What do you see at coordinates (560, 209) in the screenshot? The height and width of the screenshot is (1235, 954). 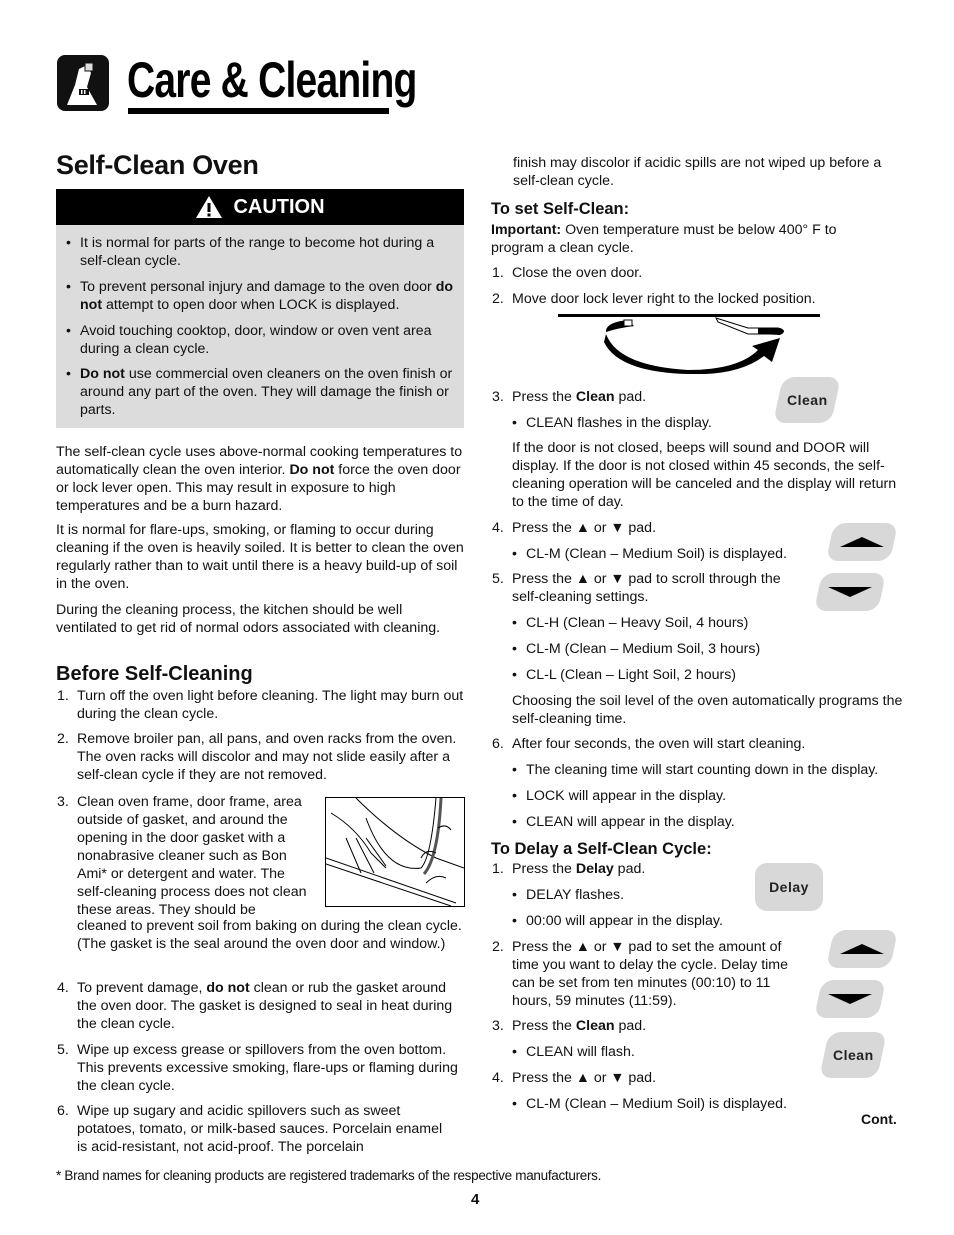 I see `set-clean-title: To set Self-Clean:` at bounding box center [560, 209].